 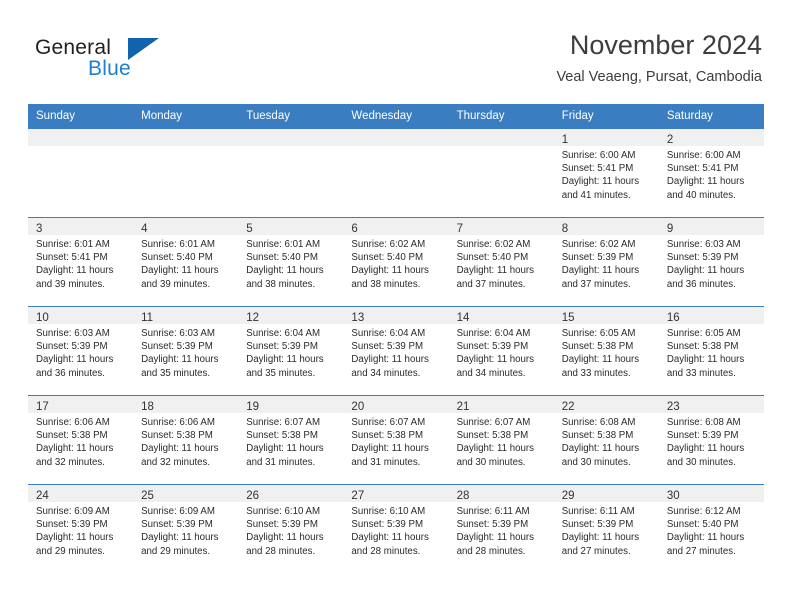 I want to click on daylight-text-line2: and 40 minutes., so click(x=701, y=195).